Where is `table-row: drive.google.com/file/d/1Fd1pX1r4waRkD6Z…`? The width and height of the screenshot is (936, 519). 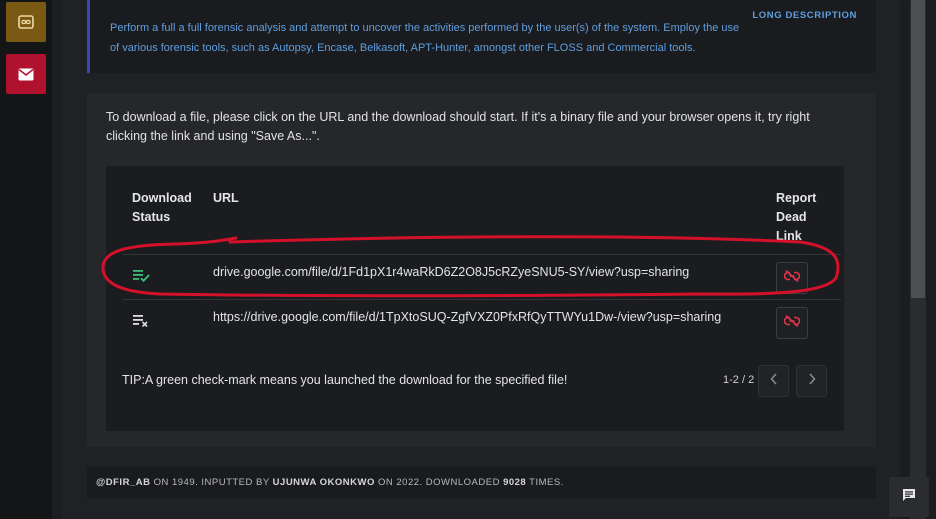
table-row: drive.google.com/file/d/1Fd1pX1r4waRkD6Z… is located at coordinates (482, 276).